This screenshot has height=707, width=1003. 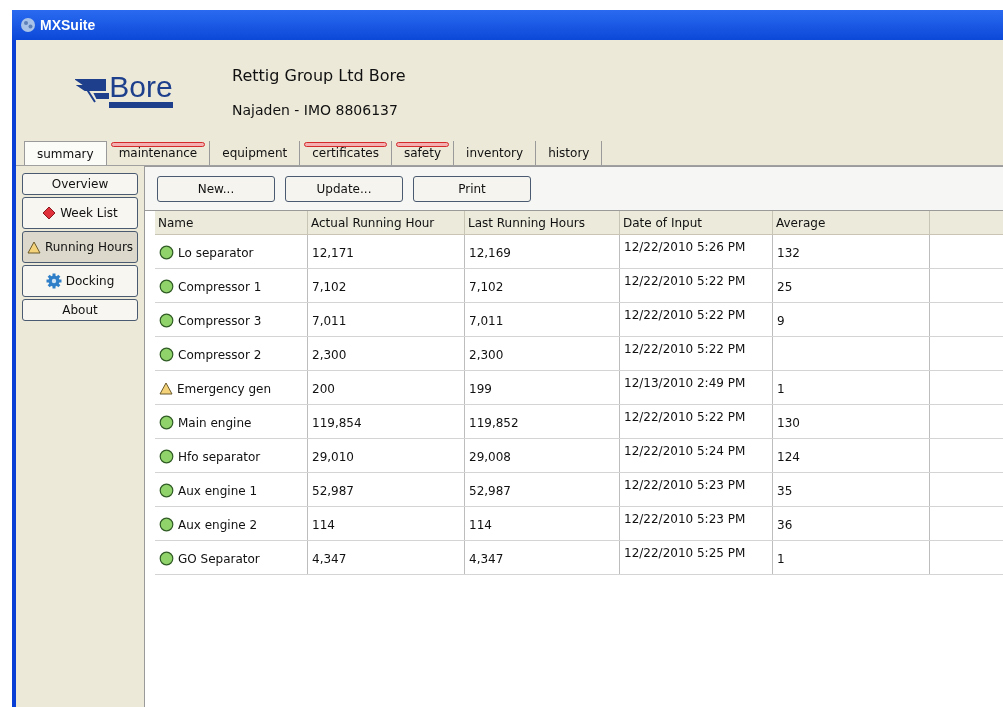 What do you see at coordinates (386, 251) in the screenshot?
I see `table-cell: 12,171` at bounding box center [386, 251].